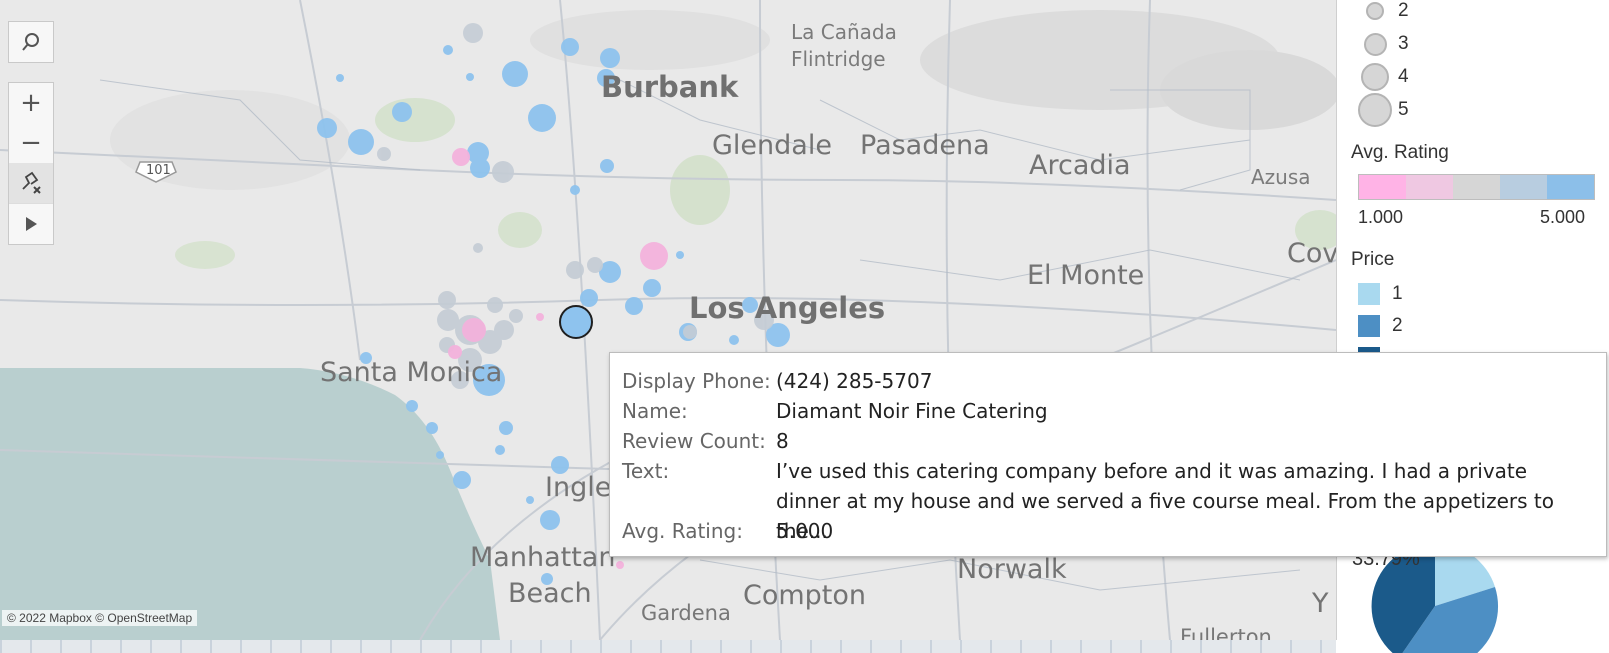  I want to click on size-legend-label: 5, so click(1403, 109).